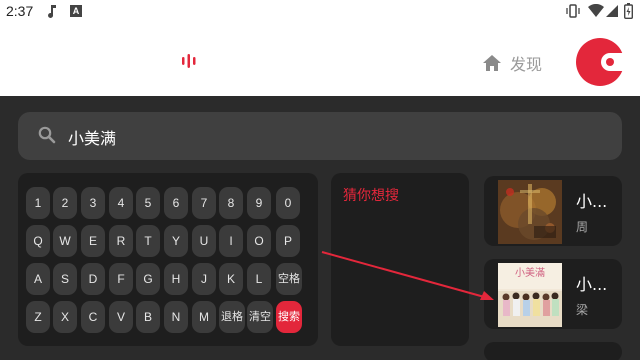 The width and height of the screenshot is (640, 360). Describe the element at coordinates (121, 203) in the screenshot. I see `key-4: 4` at that location.